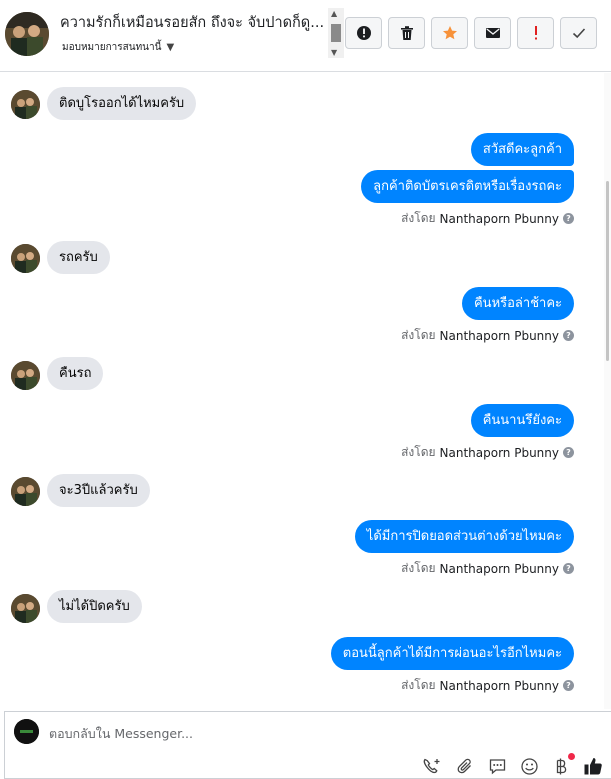 The width and height of the screenshot is (611, 779). I want to click on caret-down-icon: ▼, so click(170, 47).